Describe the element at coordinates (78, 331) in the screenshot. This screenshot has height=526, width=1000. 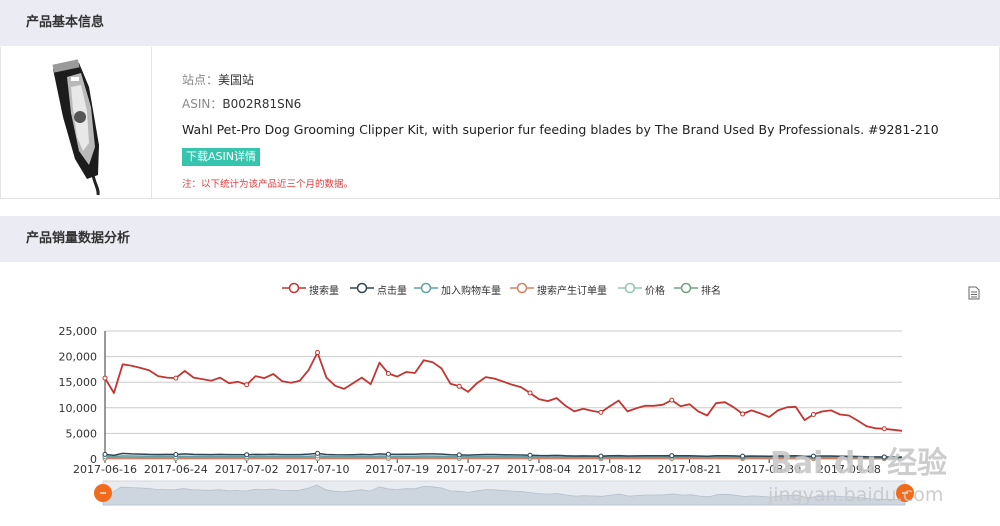
I see `y-tick-label: 25,000` at that location.